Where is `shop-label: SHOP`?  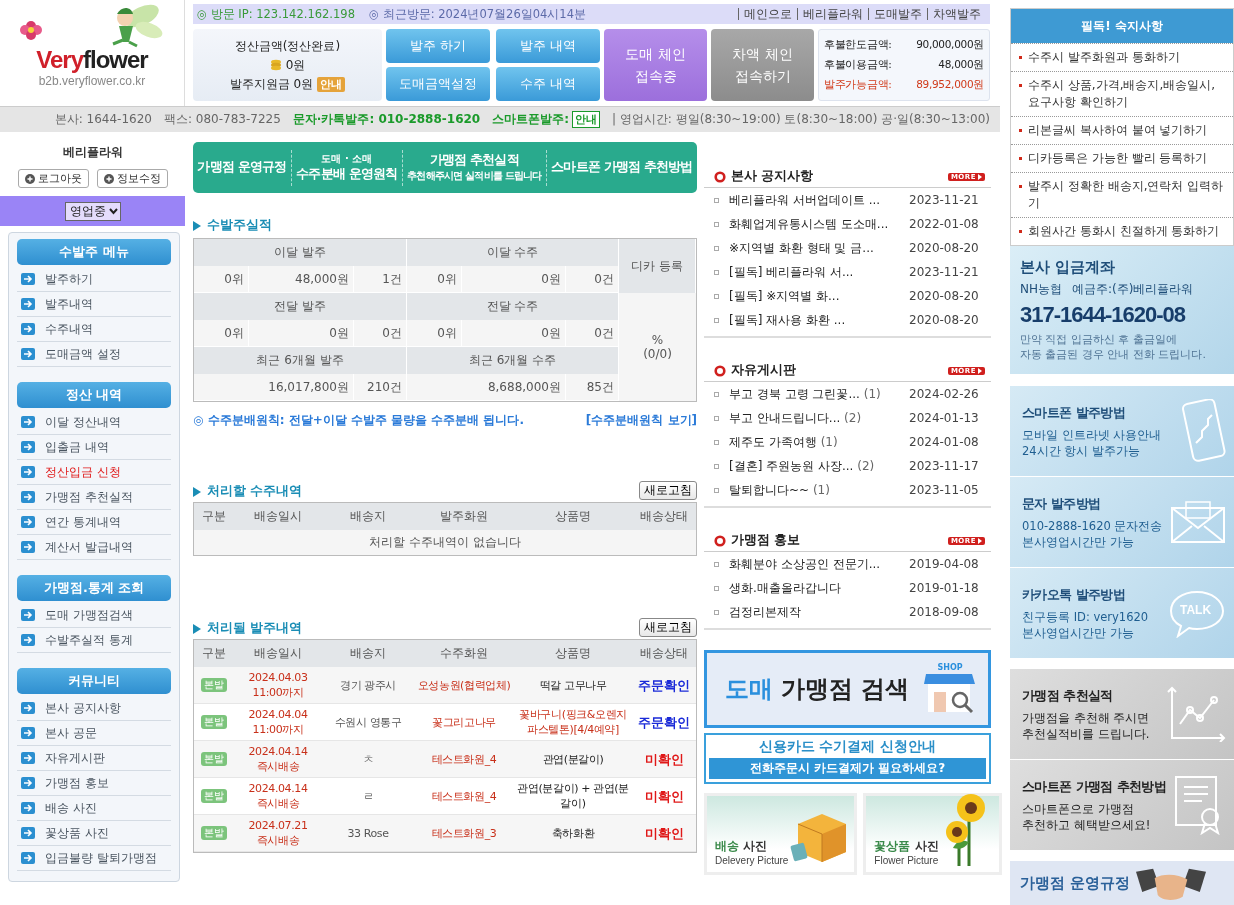 shop-label: SHOP is located at coordinates (950, 667).